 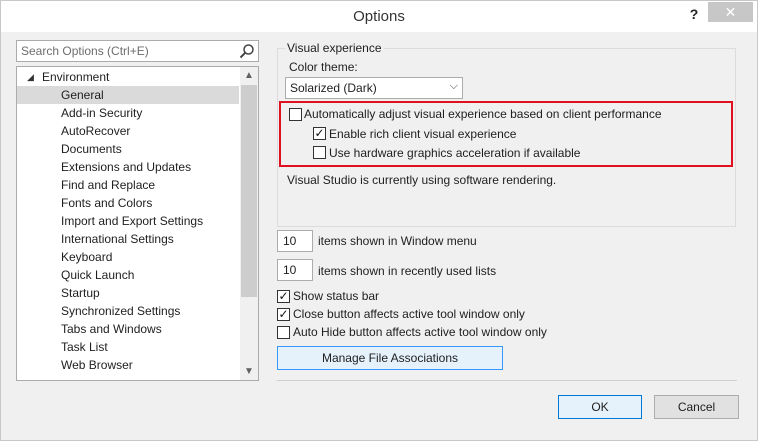 I want to click on scroll-up-icon: ▲, so click(x=249, y=75).